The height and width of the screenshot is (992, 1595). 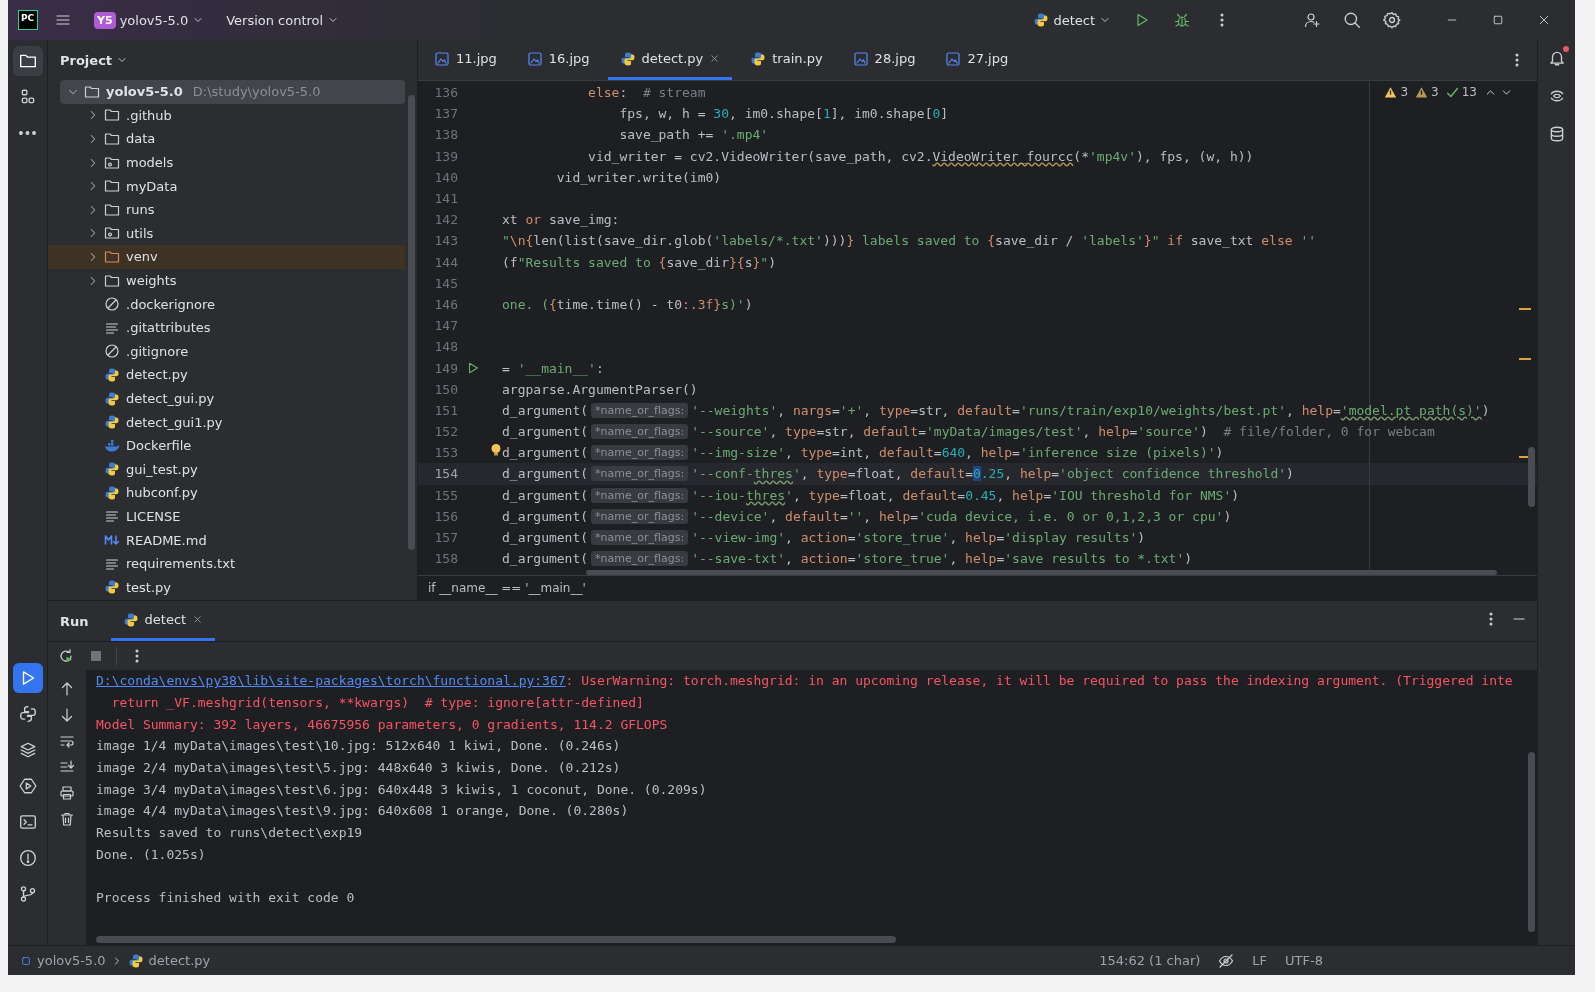 I want to click on tree-item: Dockerfile, so click(x=226, y=445).